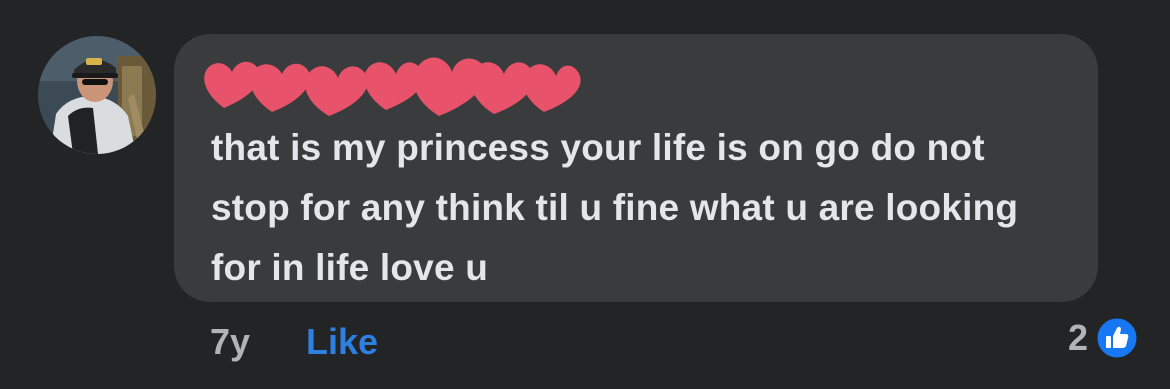  I want to click on thumbs-up-icon, so click(1117, 338).